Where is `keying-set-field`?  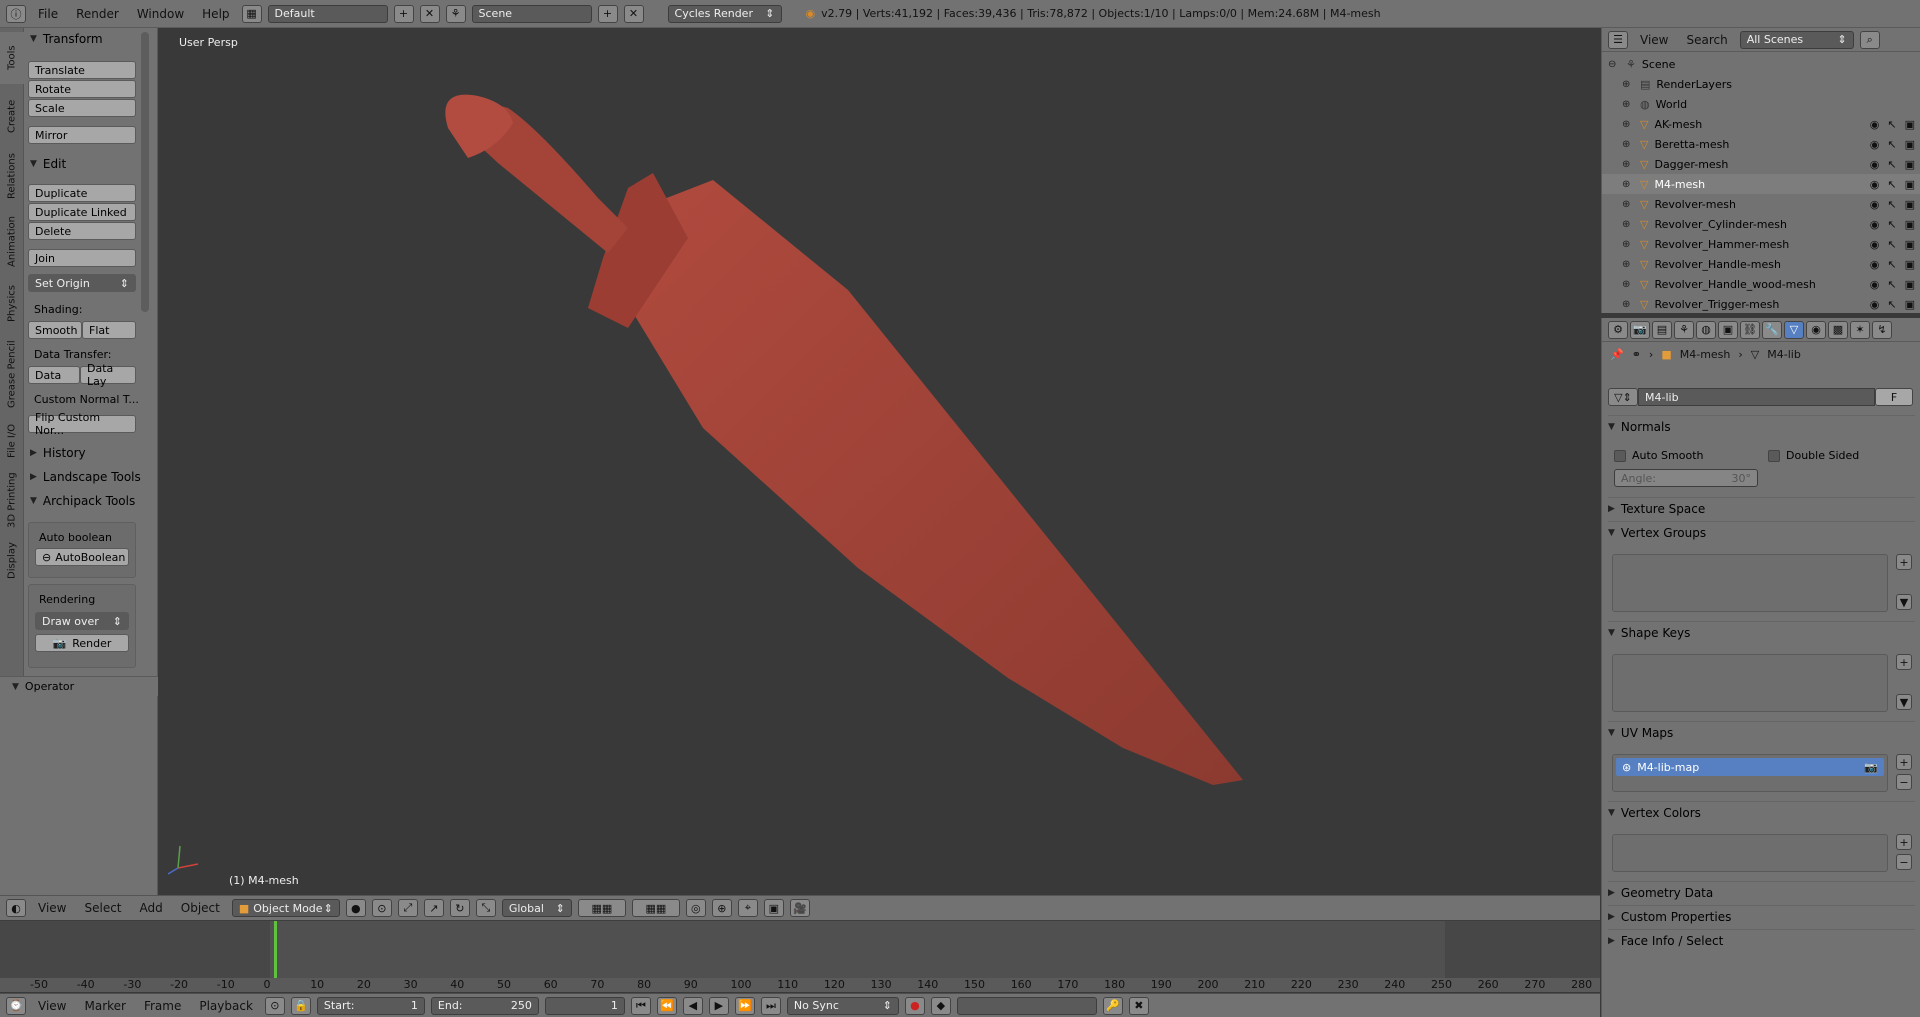 keying-set-field is located at coordinates (1026, 1005).